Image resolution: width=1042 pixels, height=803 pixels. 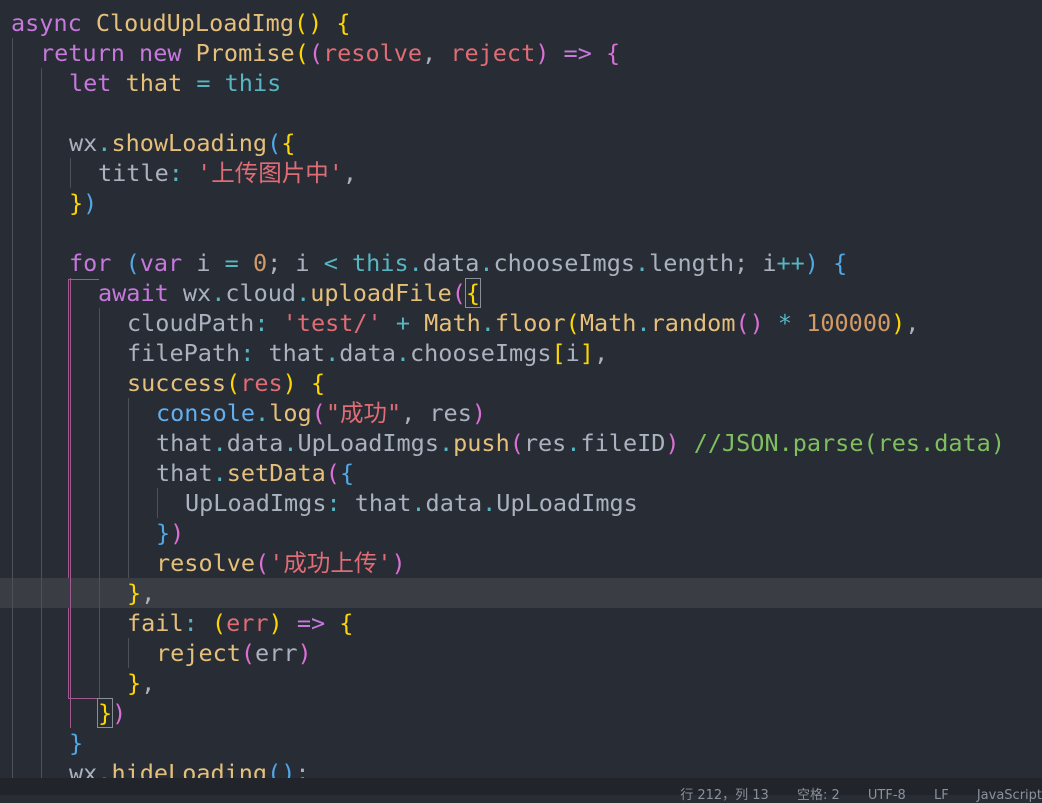 I want to click on code-text: reject(err), so click(x=234, y=653).